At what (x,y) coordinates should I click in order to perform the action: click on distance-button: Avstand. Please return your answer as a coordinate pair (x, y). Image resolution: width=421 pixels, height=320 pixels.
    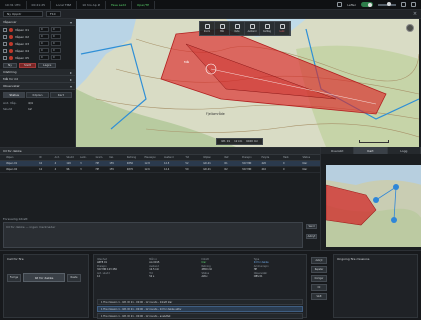
    Looking at the image, I should click on (252, 28).